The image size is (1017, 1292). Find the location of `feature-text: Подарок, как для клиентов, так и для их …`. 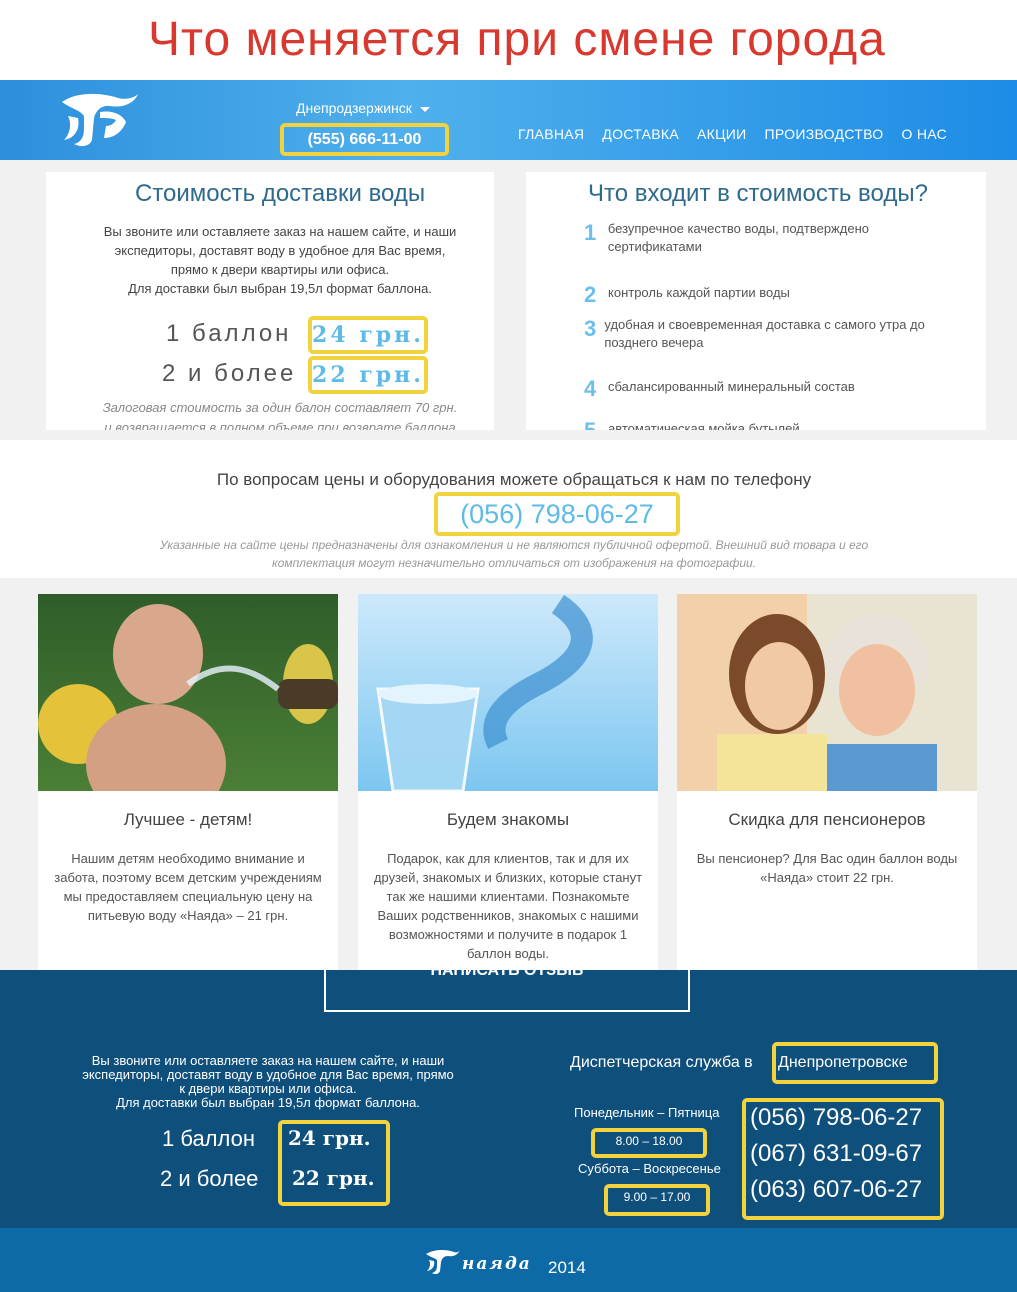

feature-text: Подарок, как для клиентов, так и для их … is located at coordinates (508, 906).